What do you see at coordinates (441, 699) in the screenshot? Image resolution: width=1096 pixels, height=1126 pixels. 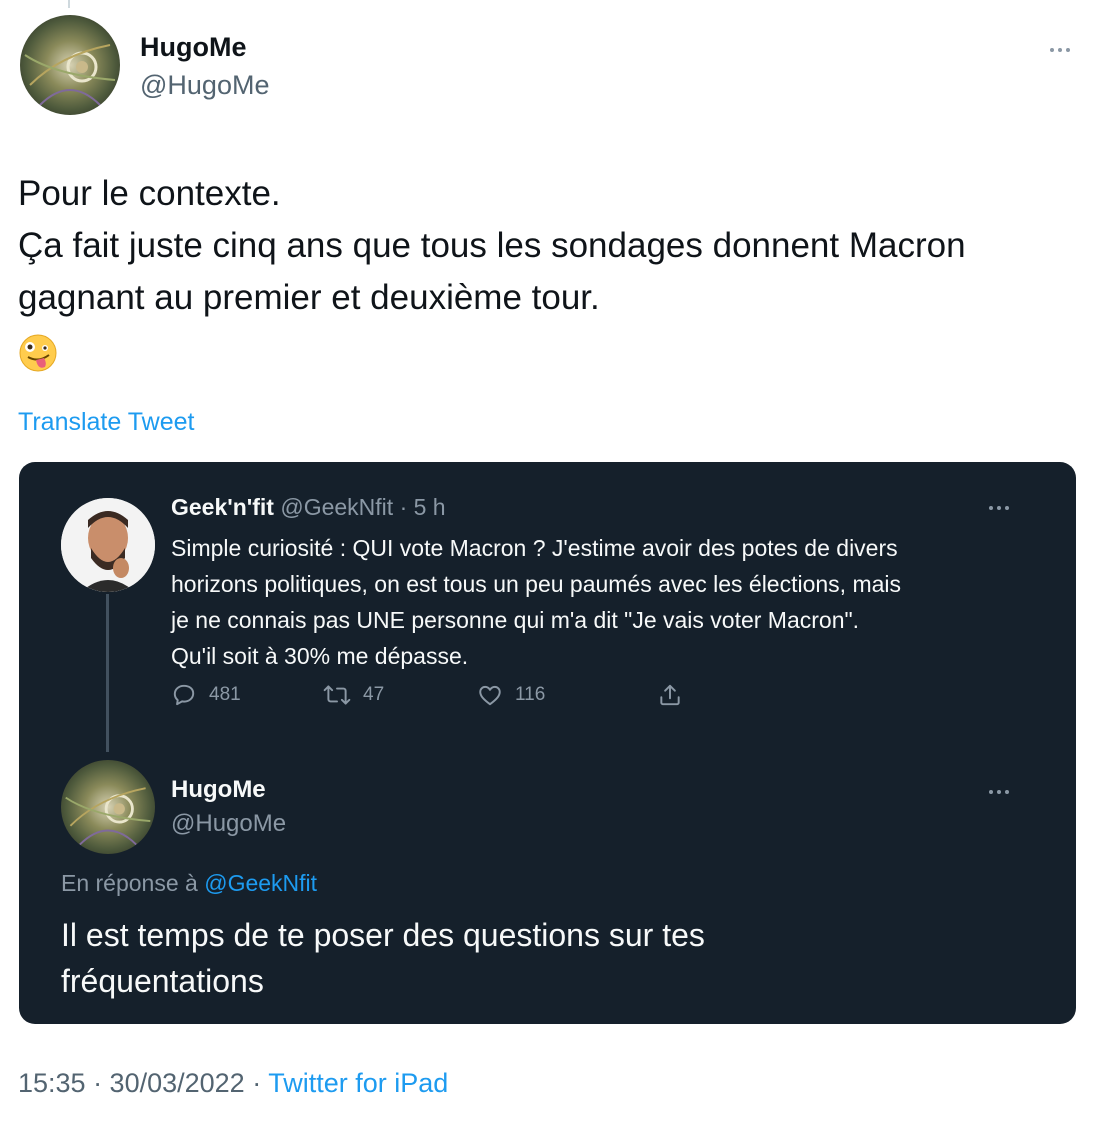 I see `quoted-tweet-actions: 481 47 116` at bounding box center [441, 699].